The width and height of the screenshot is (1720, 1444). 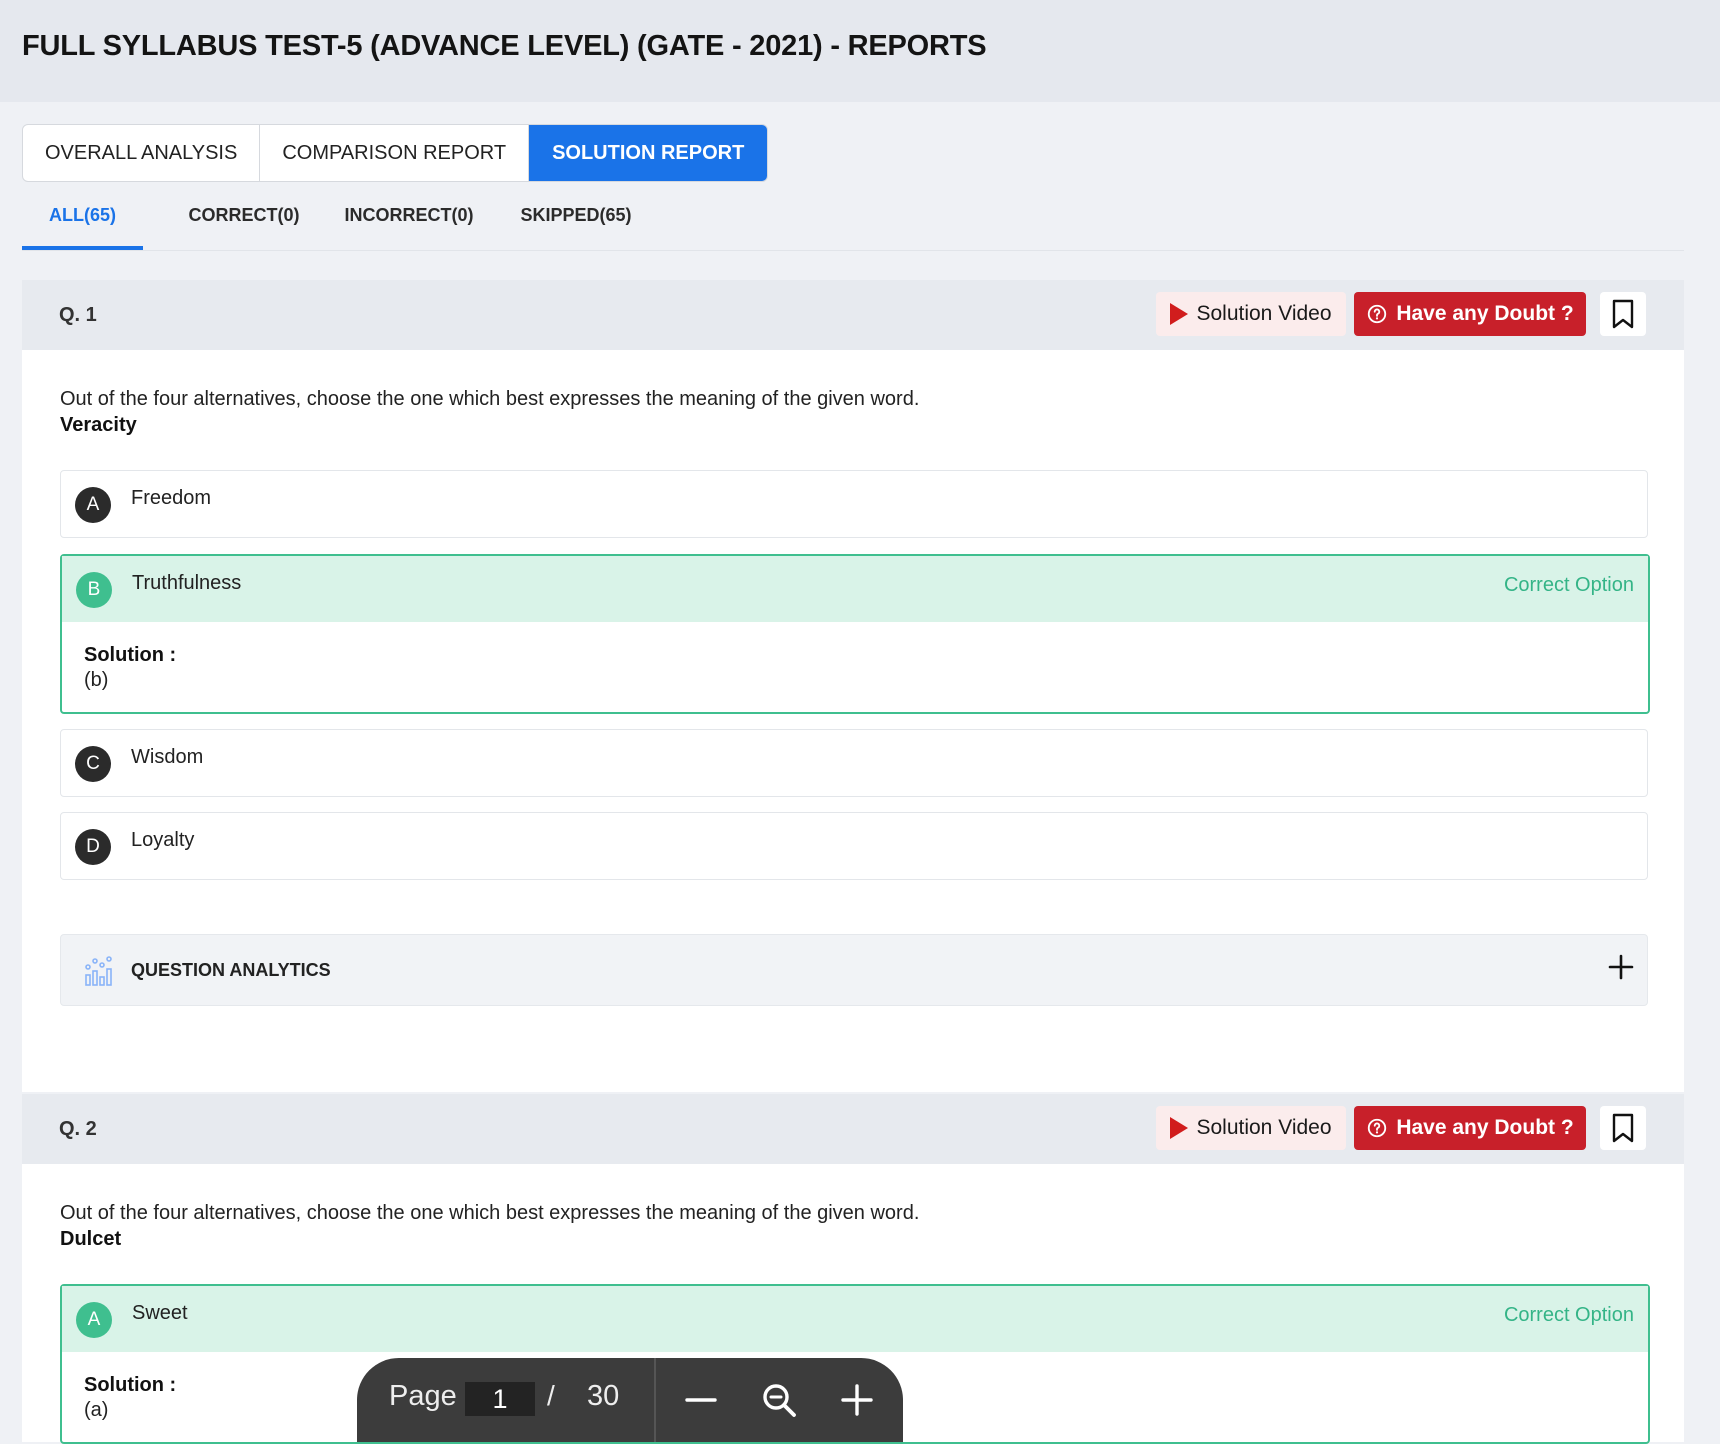 What do you see at coordinates (93, 764) in the screenshot?
I see `option-letter: C` at bounding box center [93, 764].